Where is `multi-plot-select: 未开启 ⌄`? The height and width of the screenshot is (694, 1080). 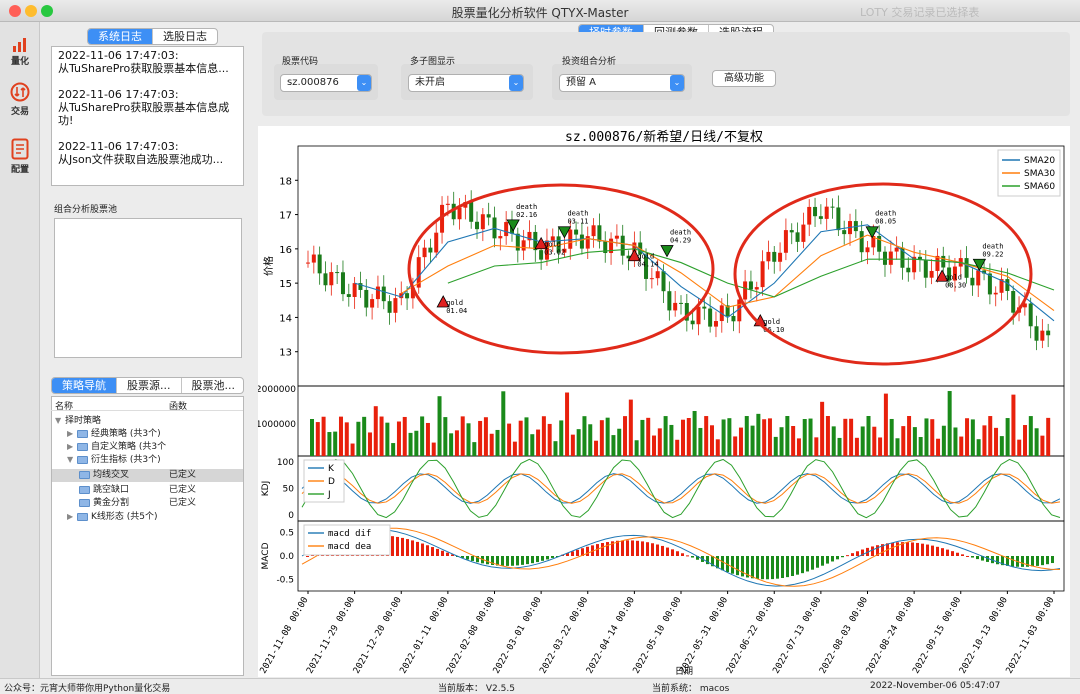
multi-plot-select: 未开启 ⌄ is located at coordinates (466, 83).